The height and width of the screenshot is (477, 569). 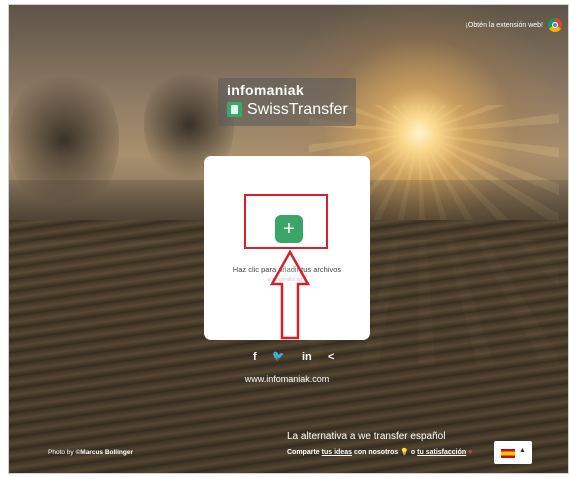 What do you see at coordinates (366, 436) in the screenshot?
I see `tagline: La alternativa a we transfer español` at bounding box center [366, 436].